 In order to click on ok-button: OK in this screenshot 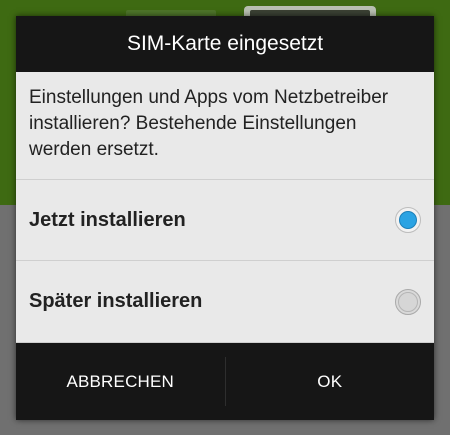, I will do `click(330, 381)`.